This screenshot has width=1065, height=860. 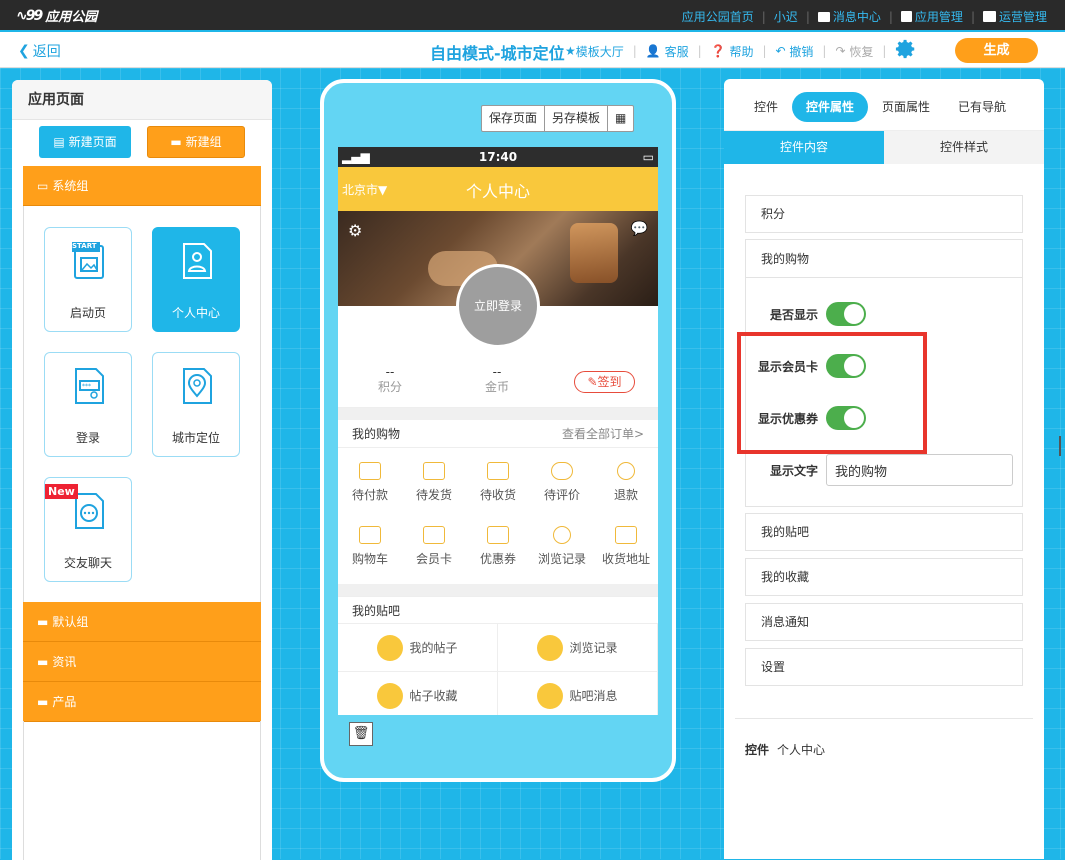 What do you see at coordinates (804, 147) in the screenshot?
I see `subtab-widget-content: 控件内容` at bounding box center [804, 147].